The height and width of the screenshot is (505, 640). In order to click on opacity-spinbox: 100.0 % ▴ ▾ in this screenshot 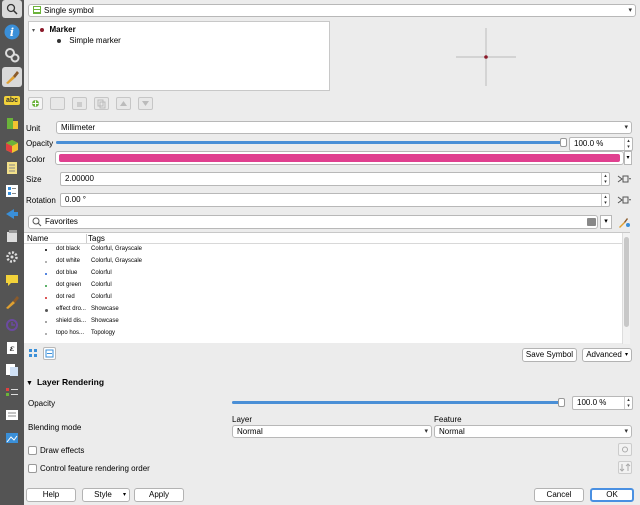, I will do `click(601, 144)`.